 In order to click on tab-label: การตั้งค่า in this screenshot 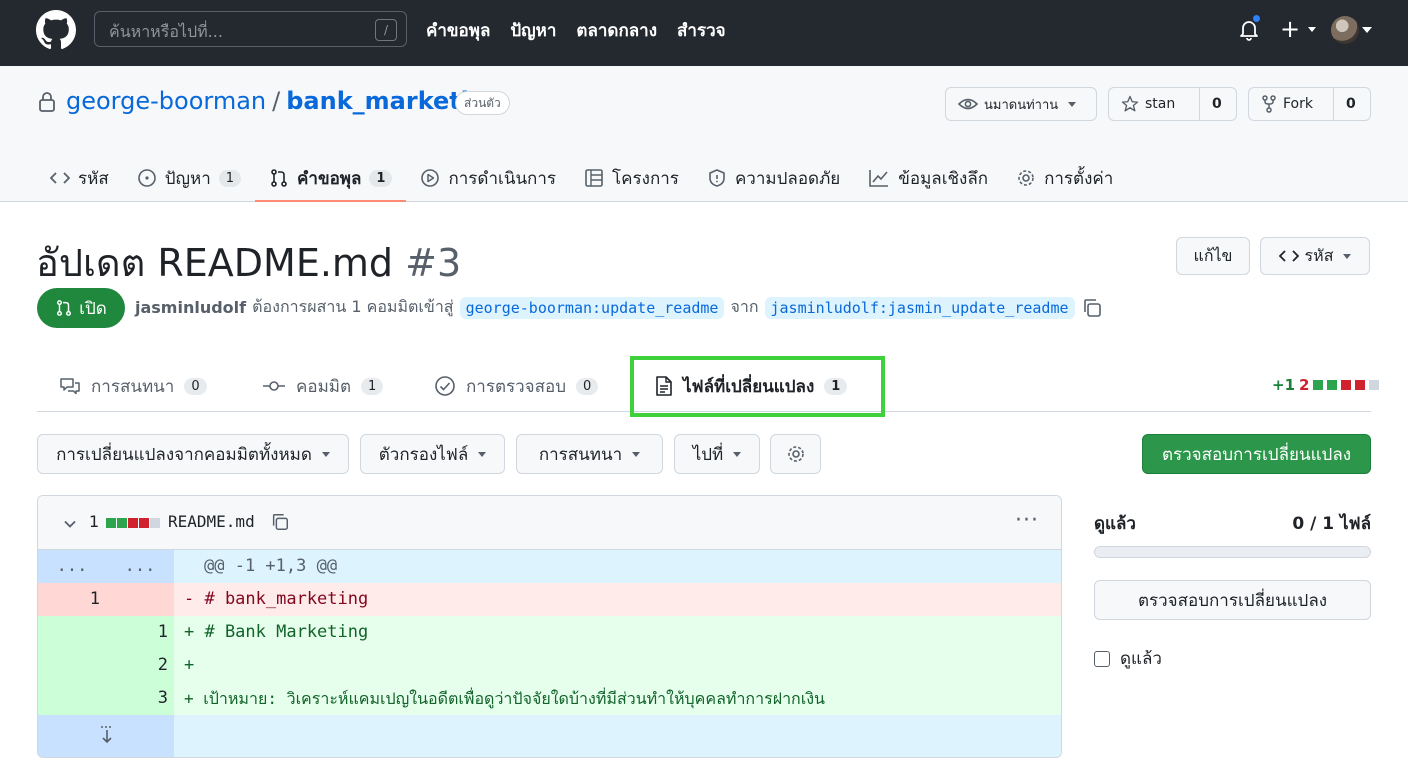, I will do `click(1079, 178)`.